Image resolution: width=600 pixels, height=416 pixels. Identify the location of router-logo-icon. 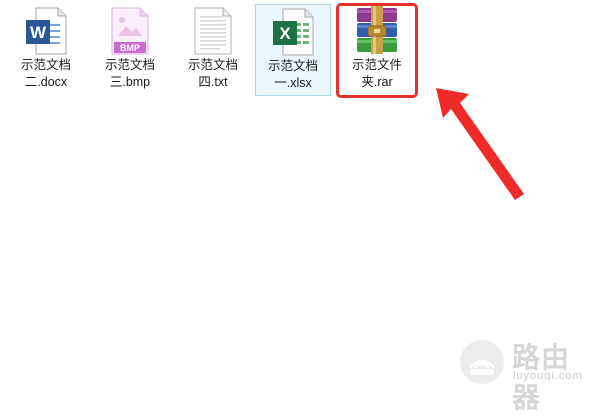
(482, 362).